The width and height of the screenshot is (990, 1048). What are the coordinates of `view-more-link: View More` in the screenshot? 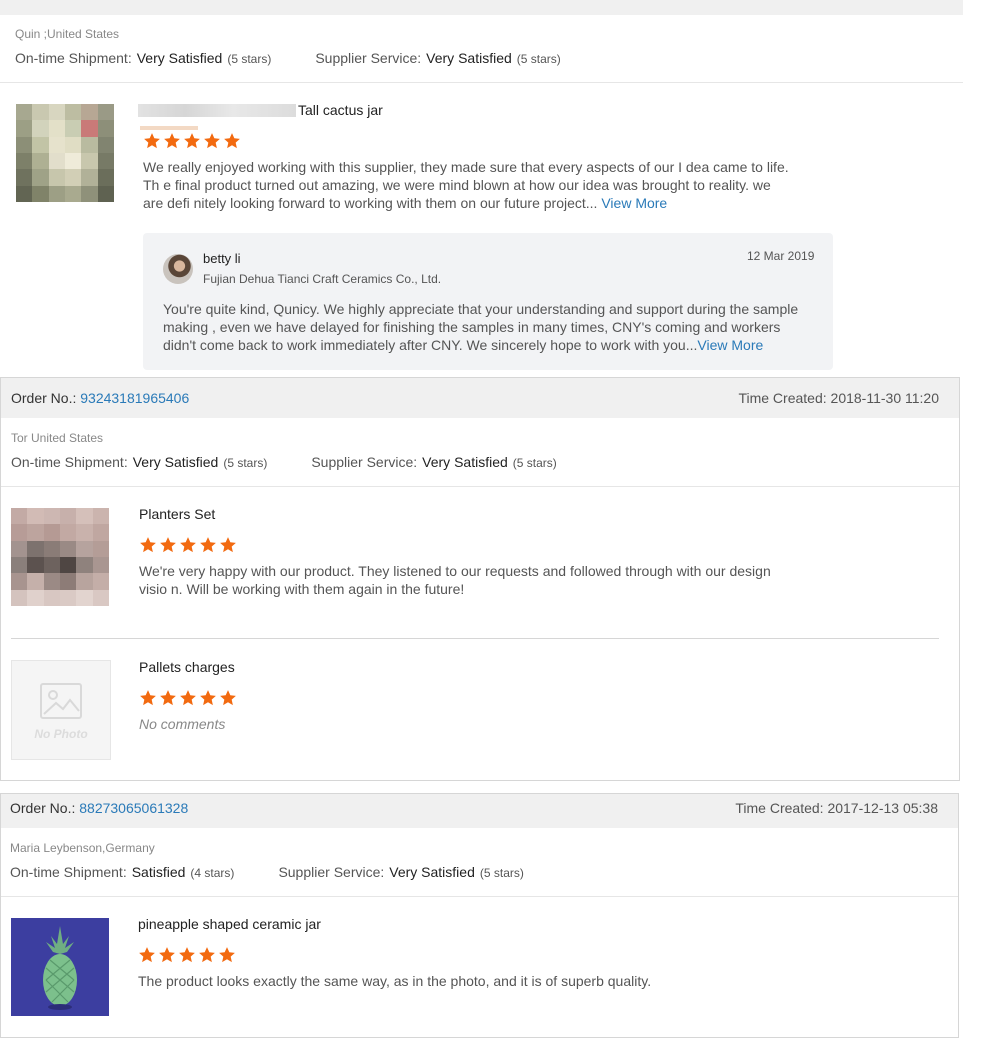 It's located at (634, 203).